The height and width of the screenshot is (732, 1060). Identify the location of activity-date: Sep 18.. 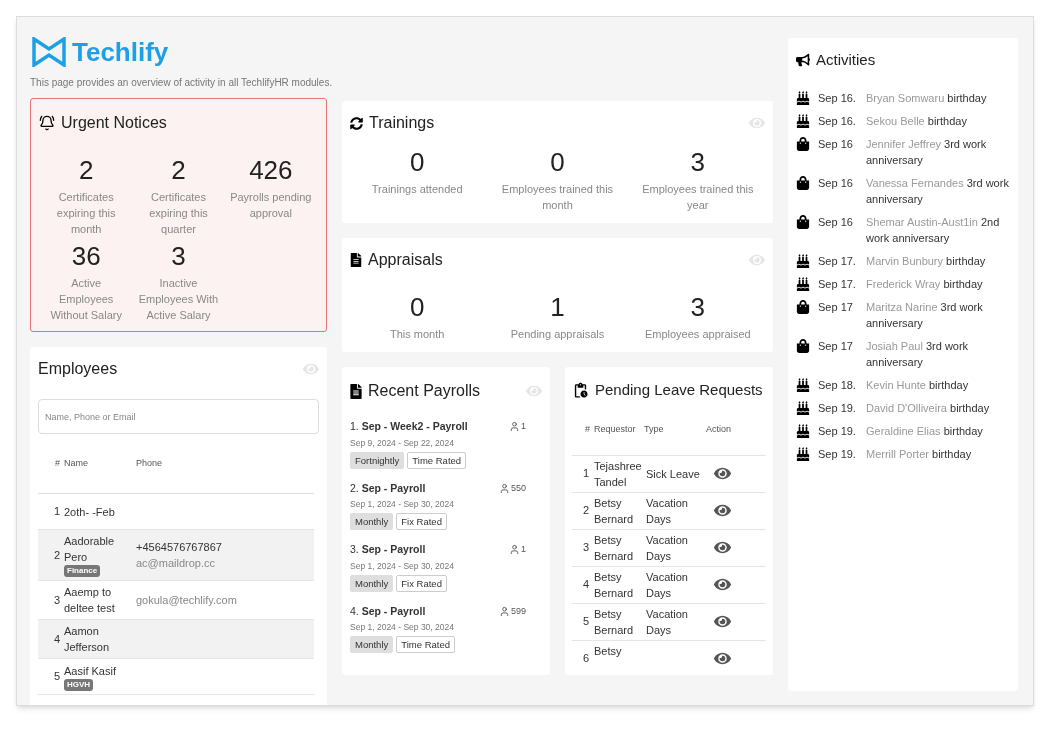
(837, 385).